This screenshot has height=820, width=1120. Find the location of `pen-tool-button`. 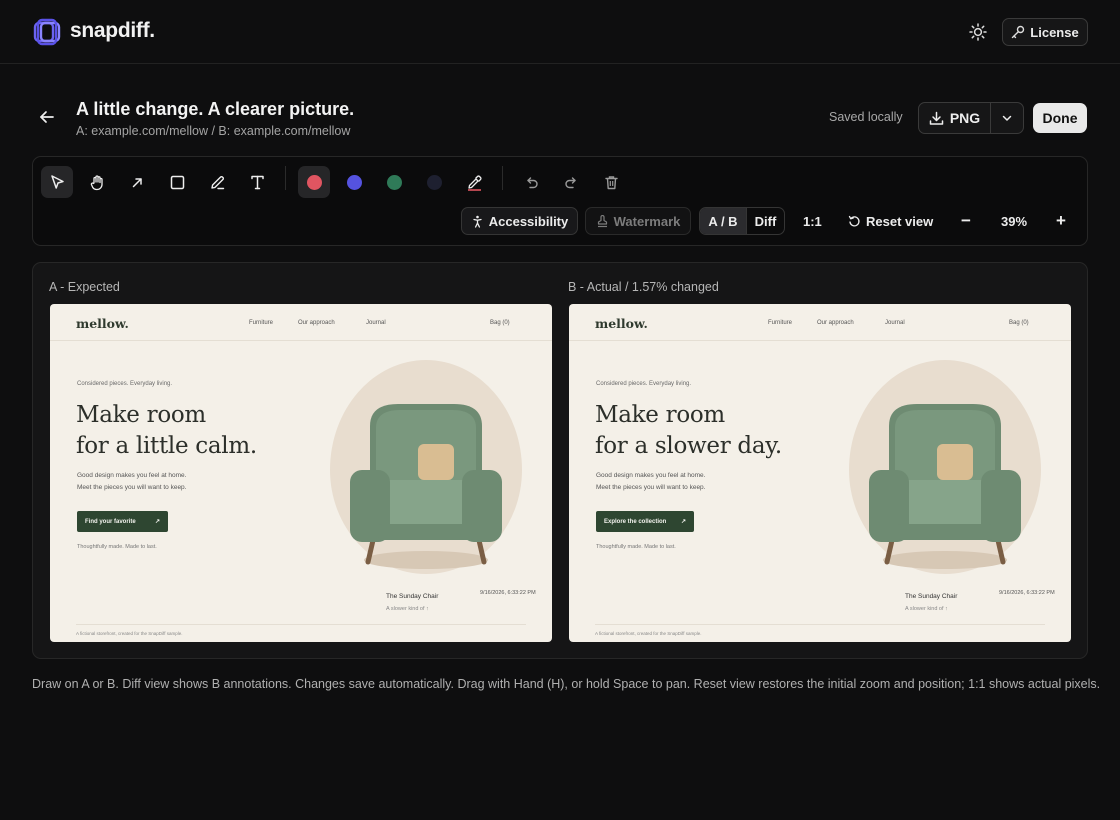

pen-tool-button is located at coordinates (217, 182).